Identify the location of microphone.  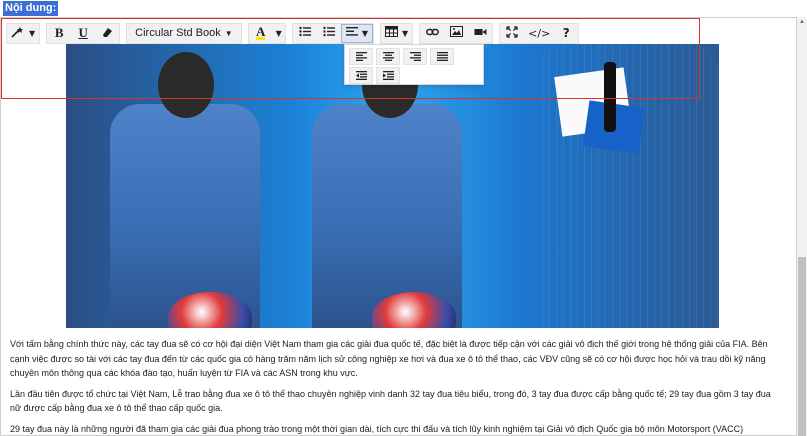
(610, 97).